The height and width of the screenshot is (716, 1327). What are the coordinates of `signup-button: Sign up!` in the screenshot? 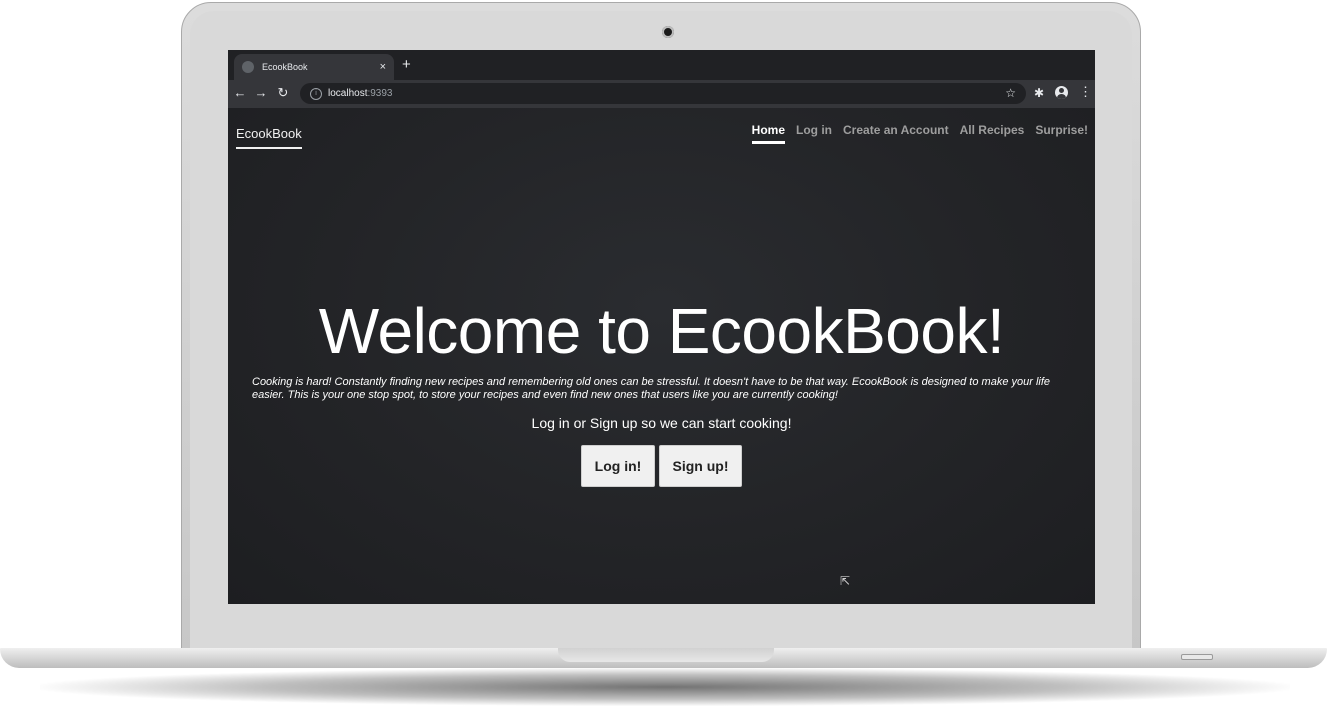 It's located at (700, 466).